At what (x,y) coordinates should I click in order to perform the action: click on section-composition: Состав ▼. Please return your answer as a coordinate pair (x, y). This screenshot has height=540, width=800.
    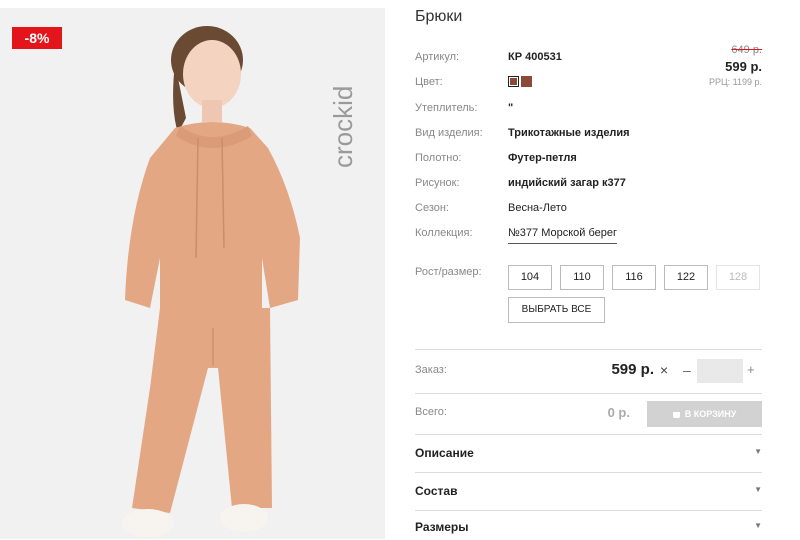
    Looking at the image, I should click on (588, 494).